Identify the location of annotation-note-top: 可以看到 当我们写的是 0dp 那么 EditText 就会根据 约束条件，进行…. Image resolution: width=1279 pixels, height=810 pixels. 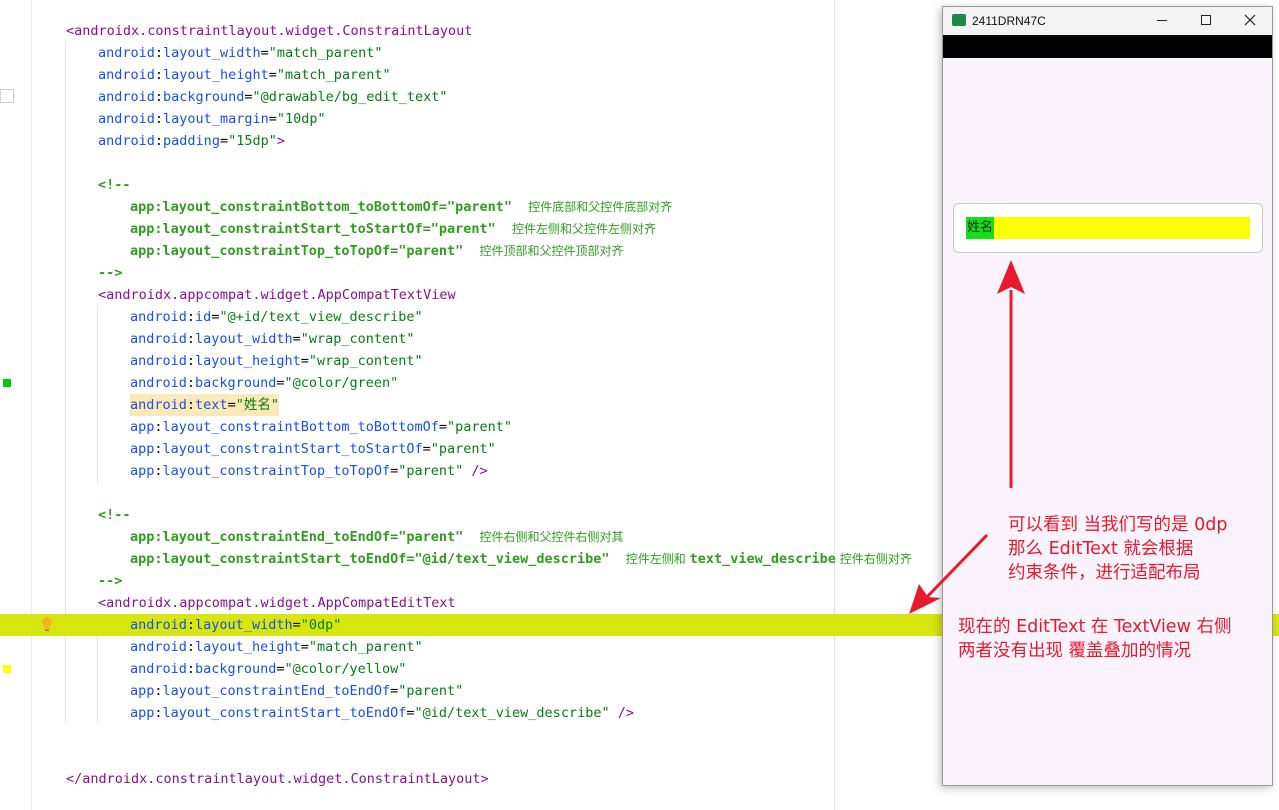
(1118, 549).